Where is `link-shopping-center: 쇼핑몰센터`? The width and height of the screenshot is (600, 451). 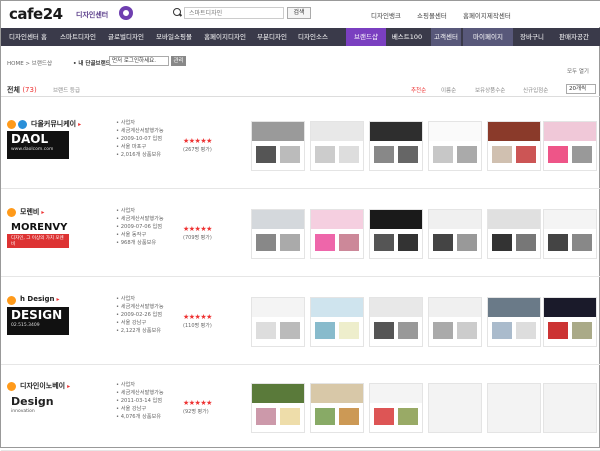
link-shopping-center: 쇼핑몰센터 is located at coordinates (432, 16).